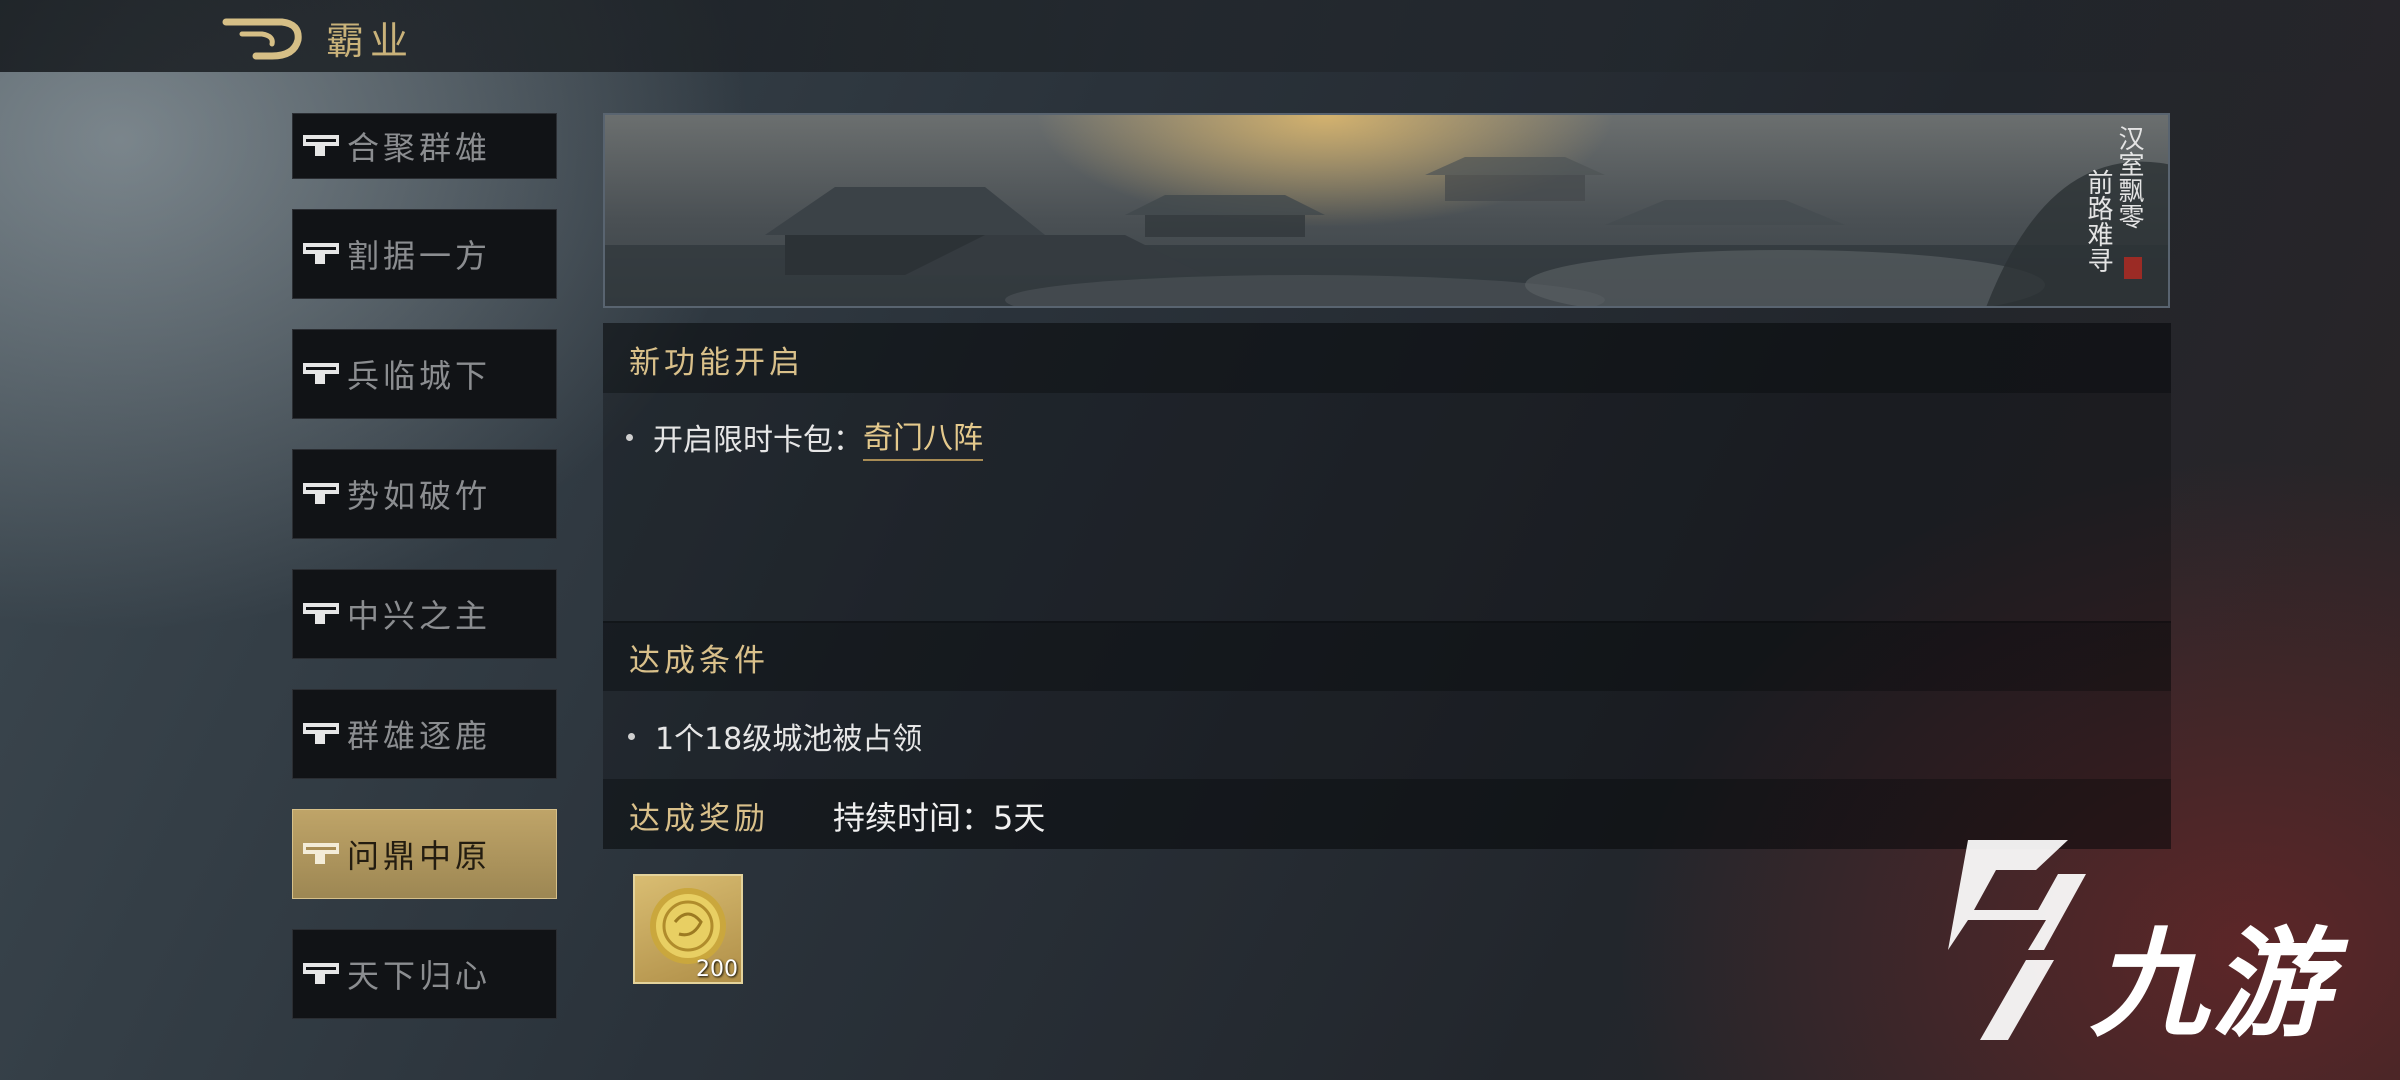 This screenshot has width=2400, height=1080. I want to click on reward-duration: 持续时间：5天, so click(939, 818).